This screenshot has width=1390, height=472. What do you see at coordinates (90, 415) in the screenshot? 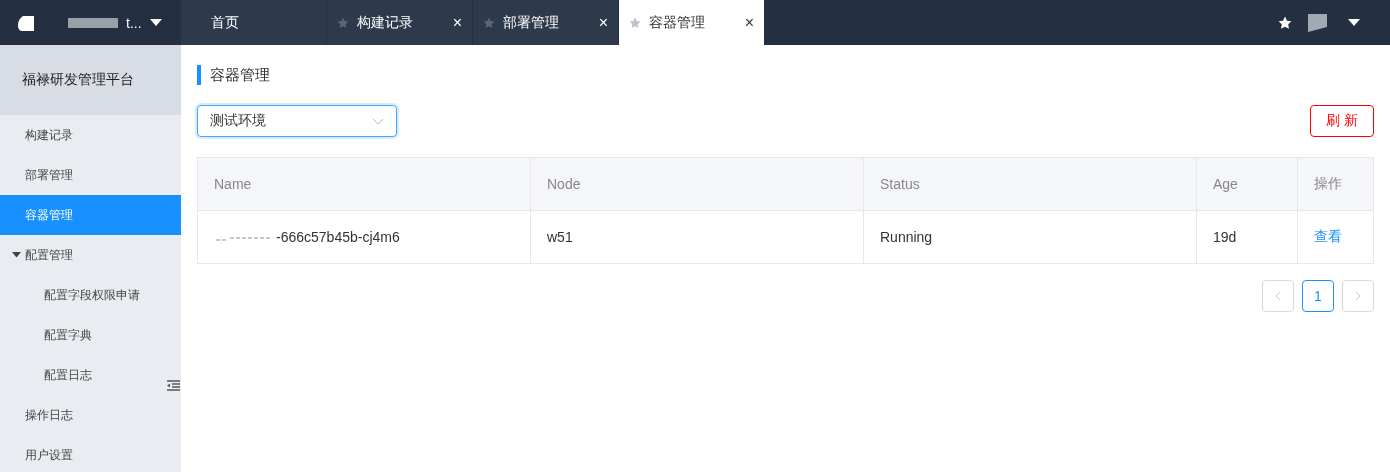
I see `menu-item: 操作日志` at bounding box center [90, 415].